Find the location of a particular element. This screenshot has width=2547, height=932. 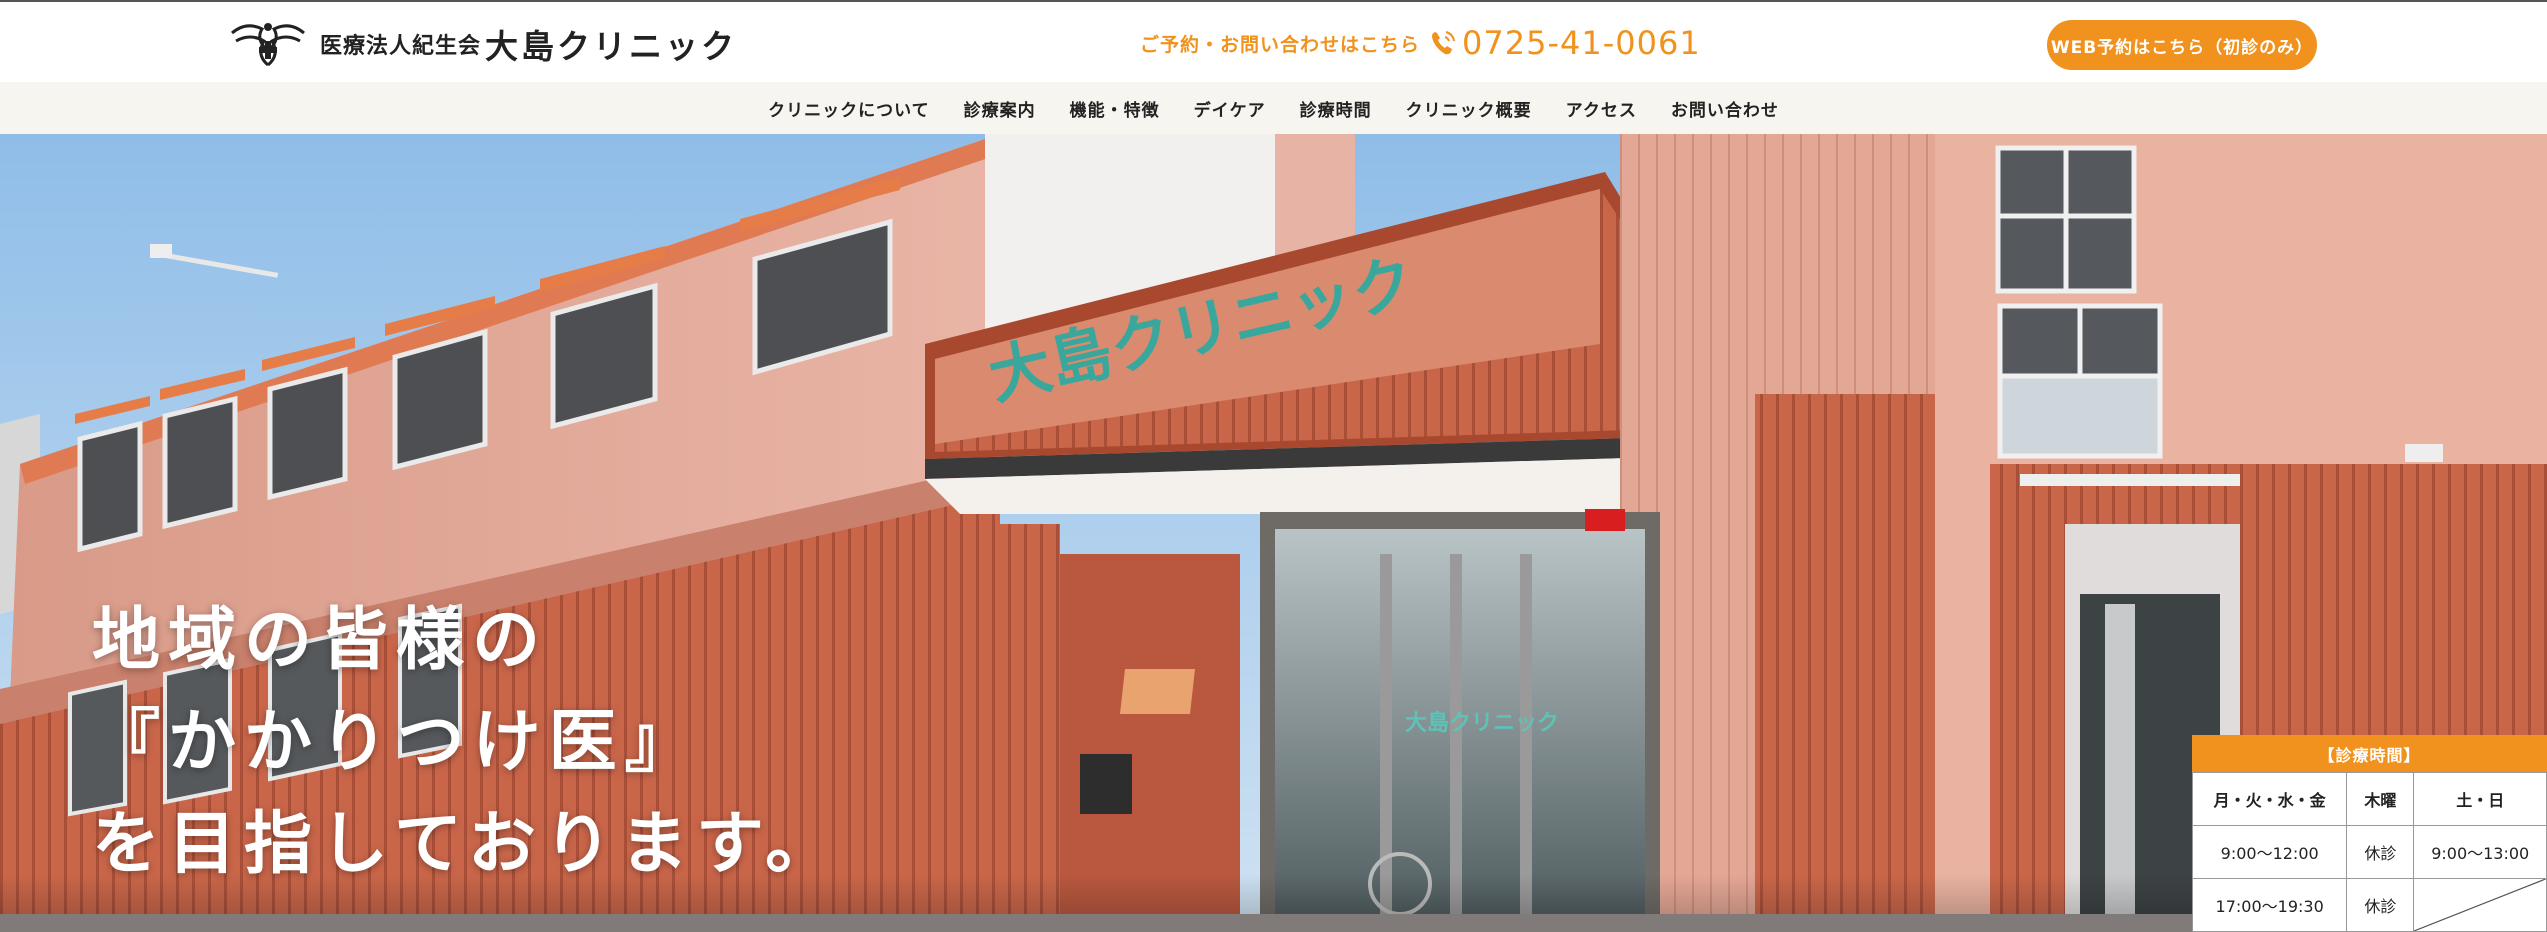

nav-item-services: 診療案内 is located at coordinates (1000, 108).